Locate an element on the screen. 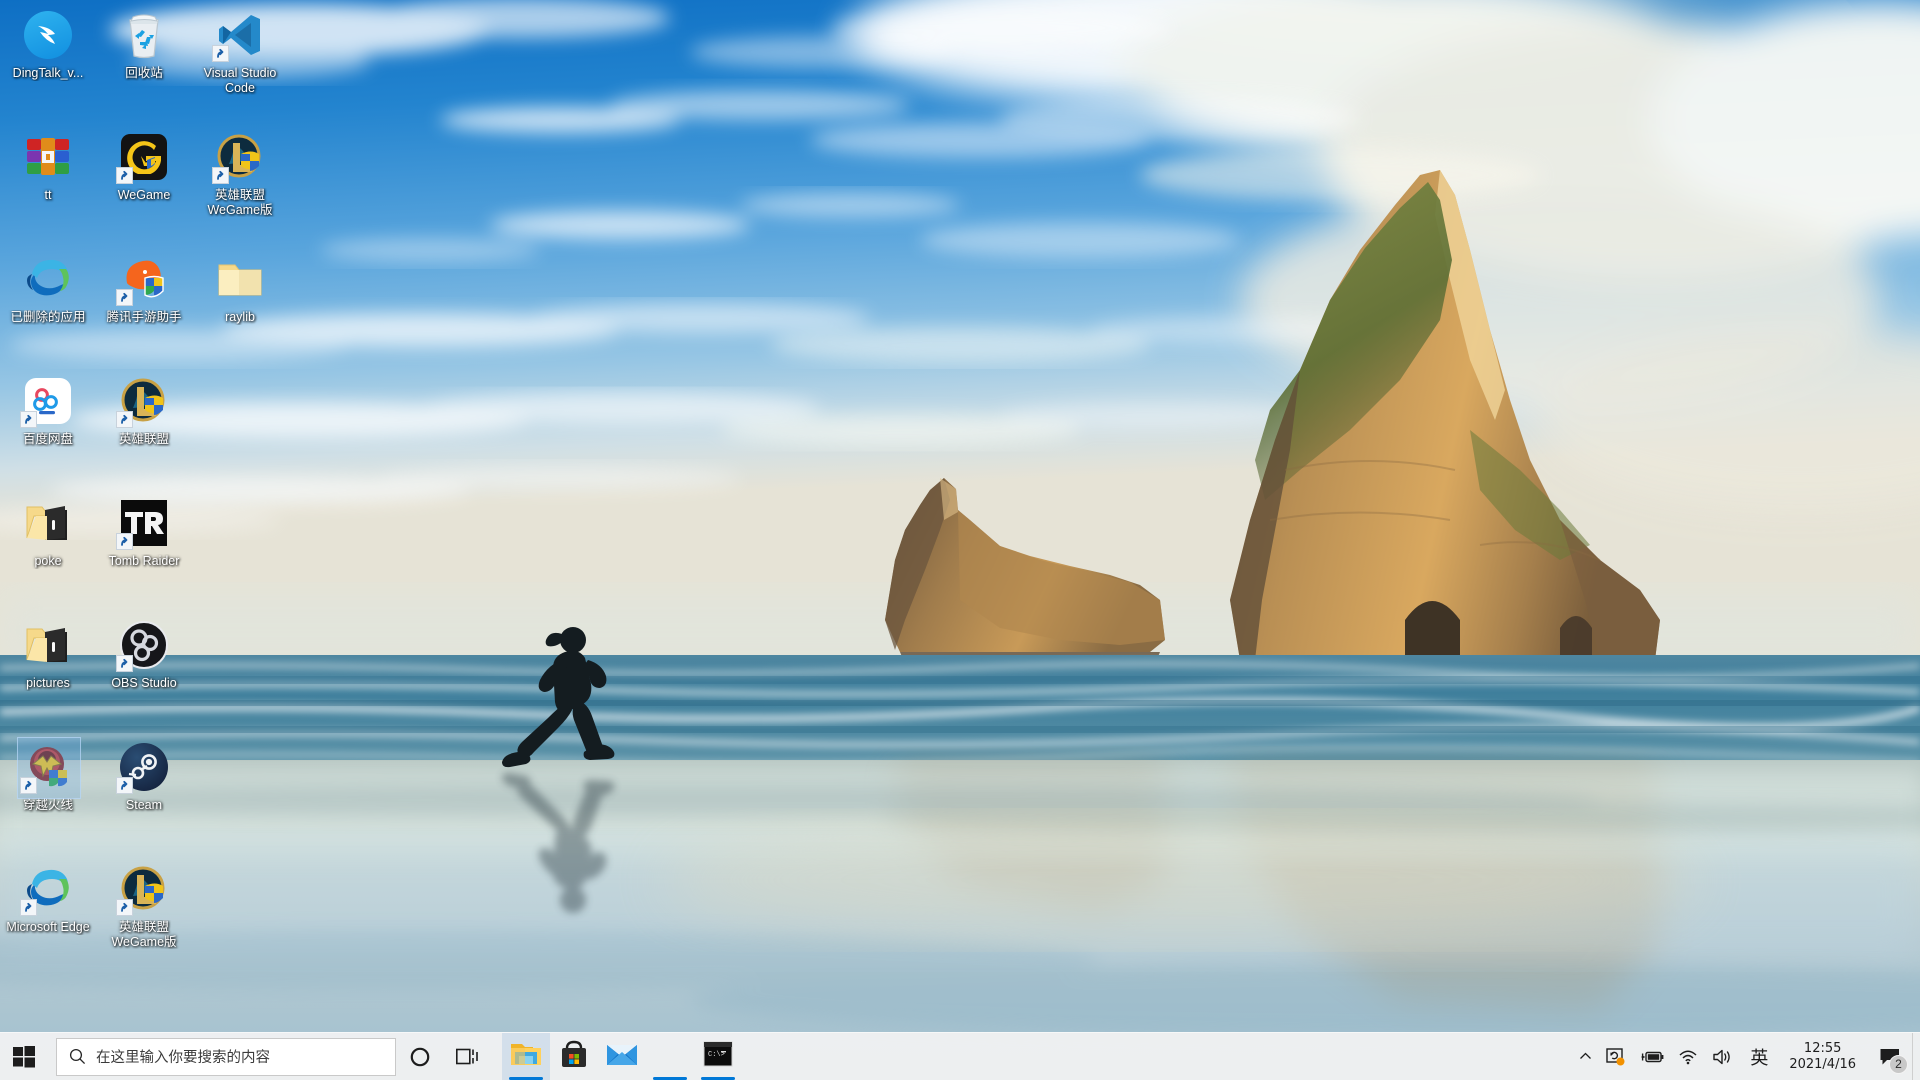 This screenshot has height=1080, width=1920. task-view-button is located at coordinates (468, 1056).